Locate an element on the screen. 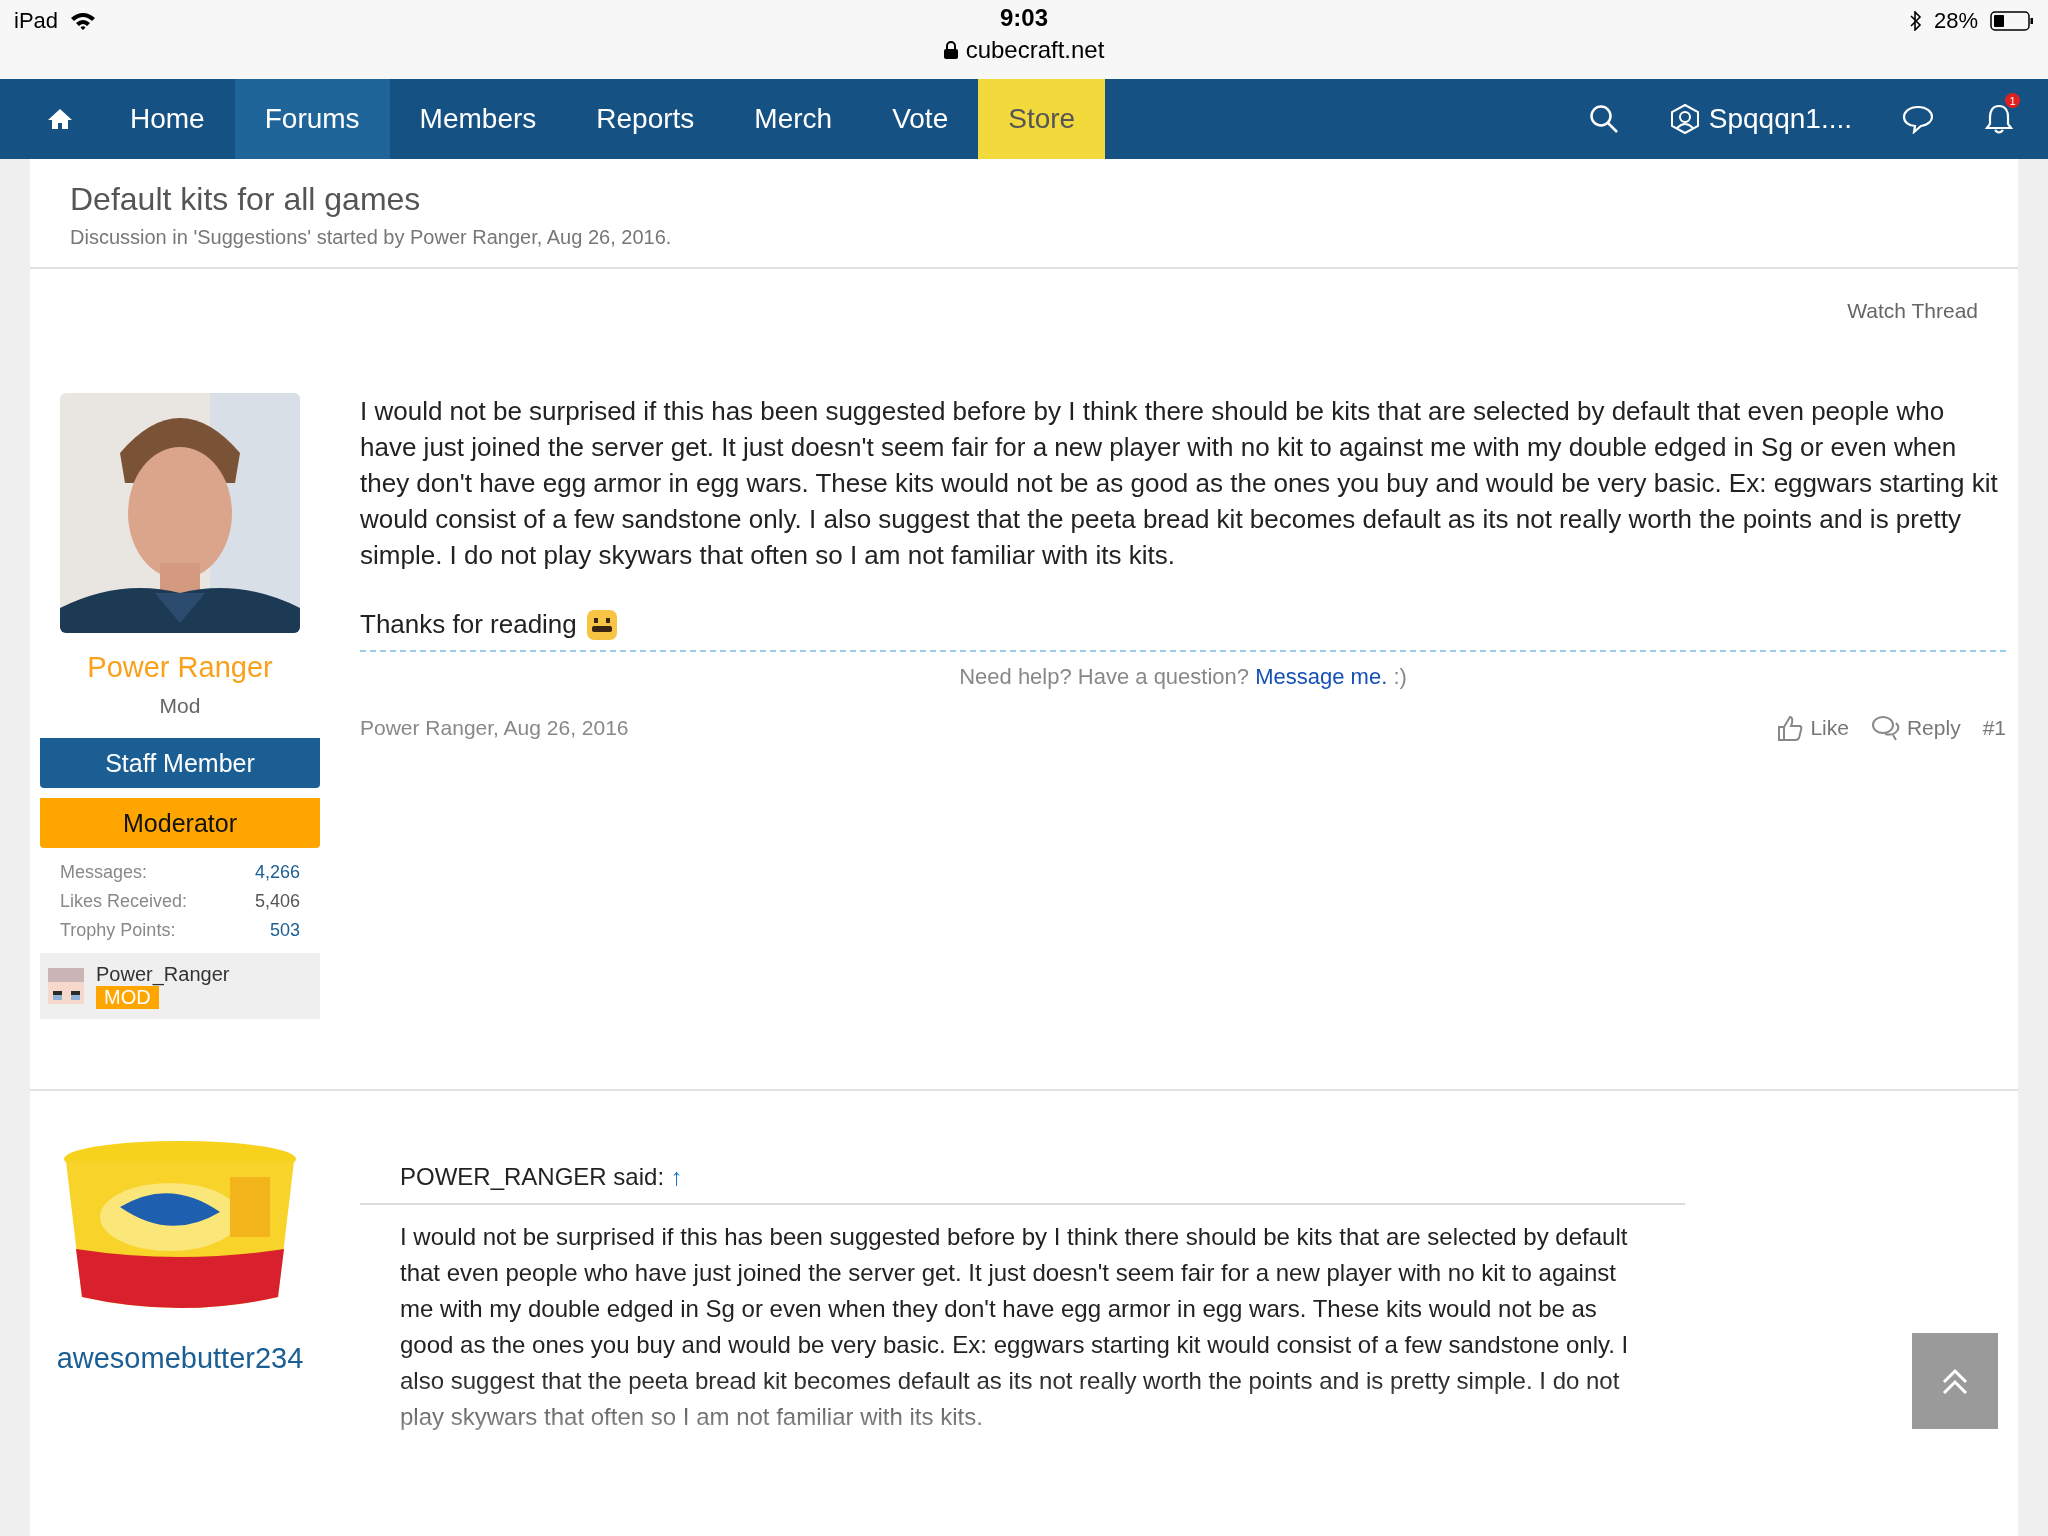 The image size is (2048, 1536). speech-bubbles-icon is located at coordinates (1885, 728).